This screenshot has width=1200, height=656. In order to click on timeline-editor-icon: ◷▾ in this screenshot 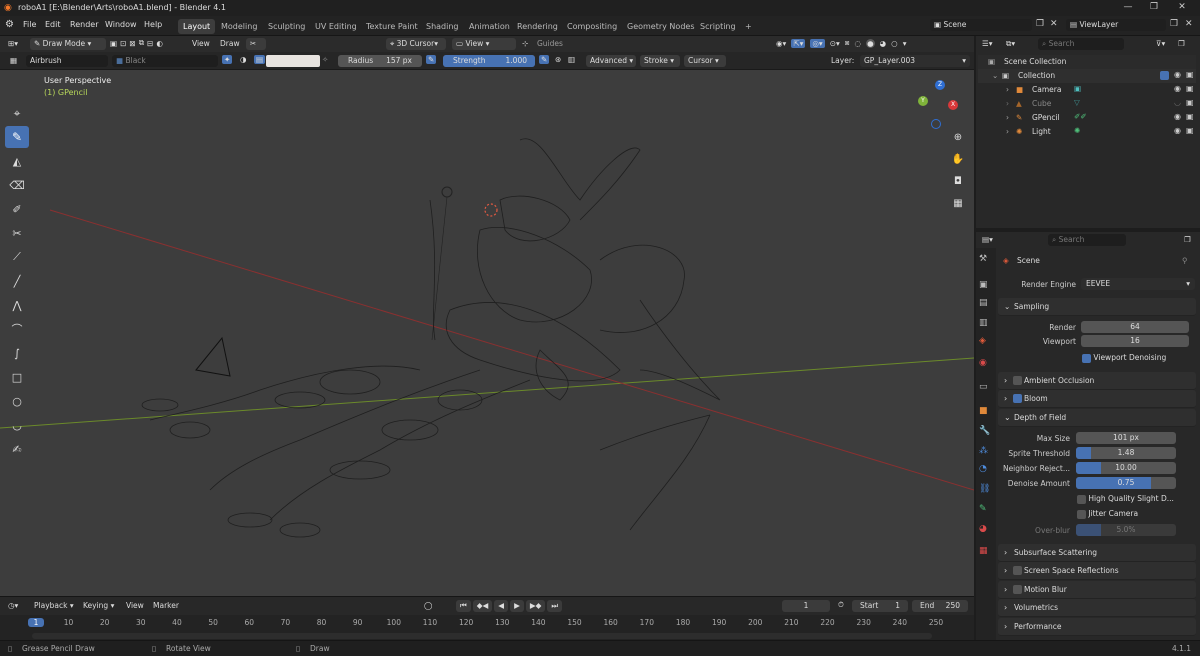, I will do `click(13, 605)`.